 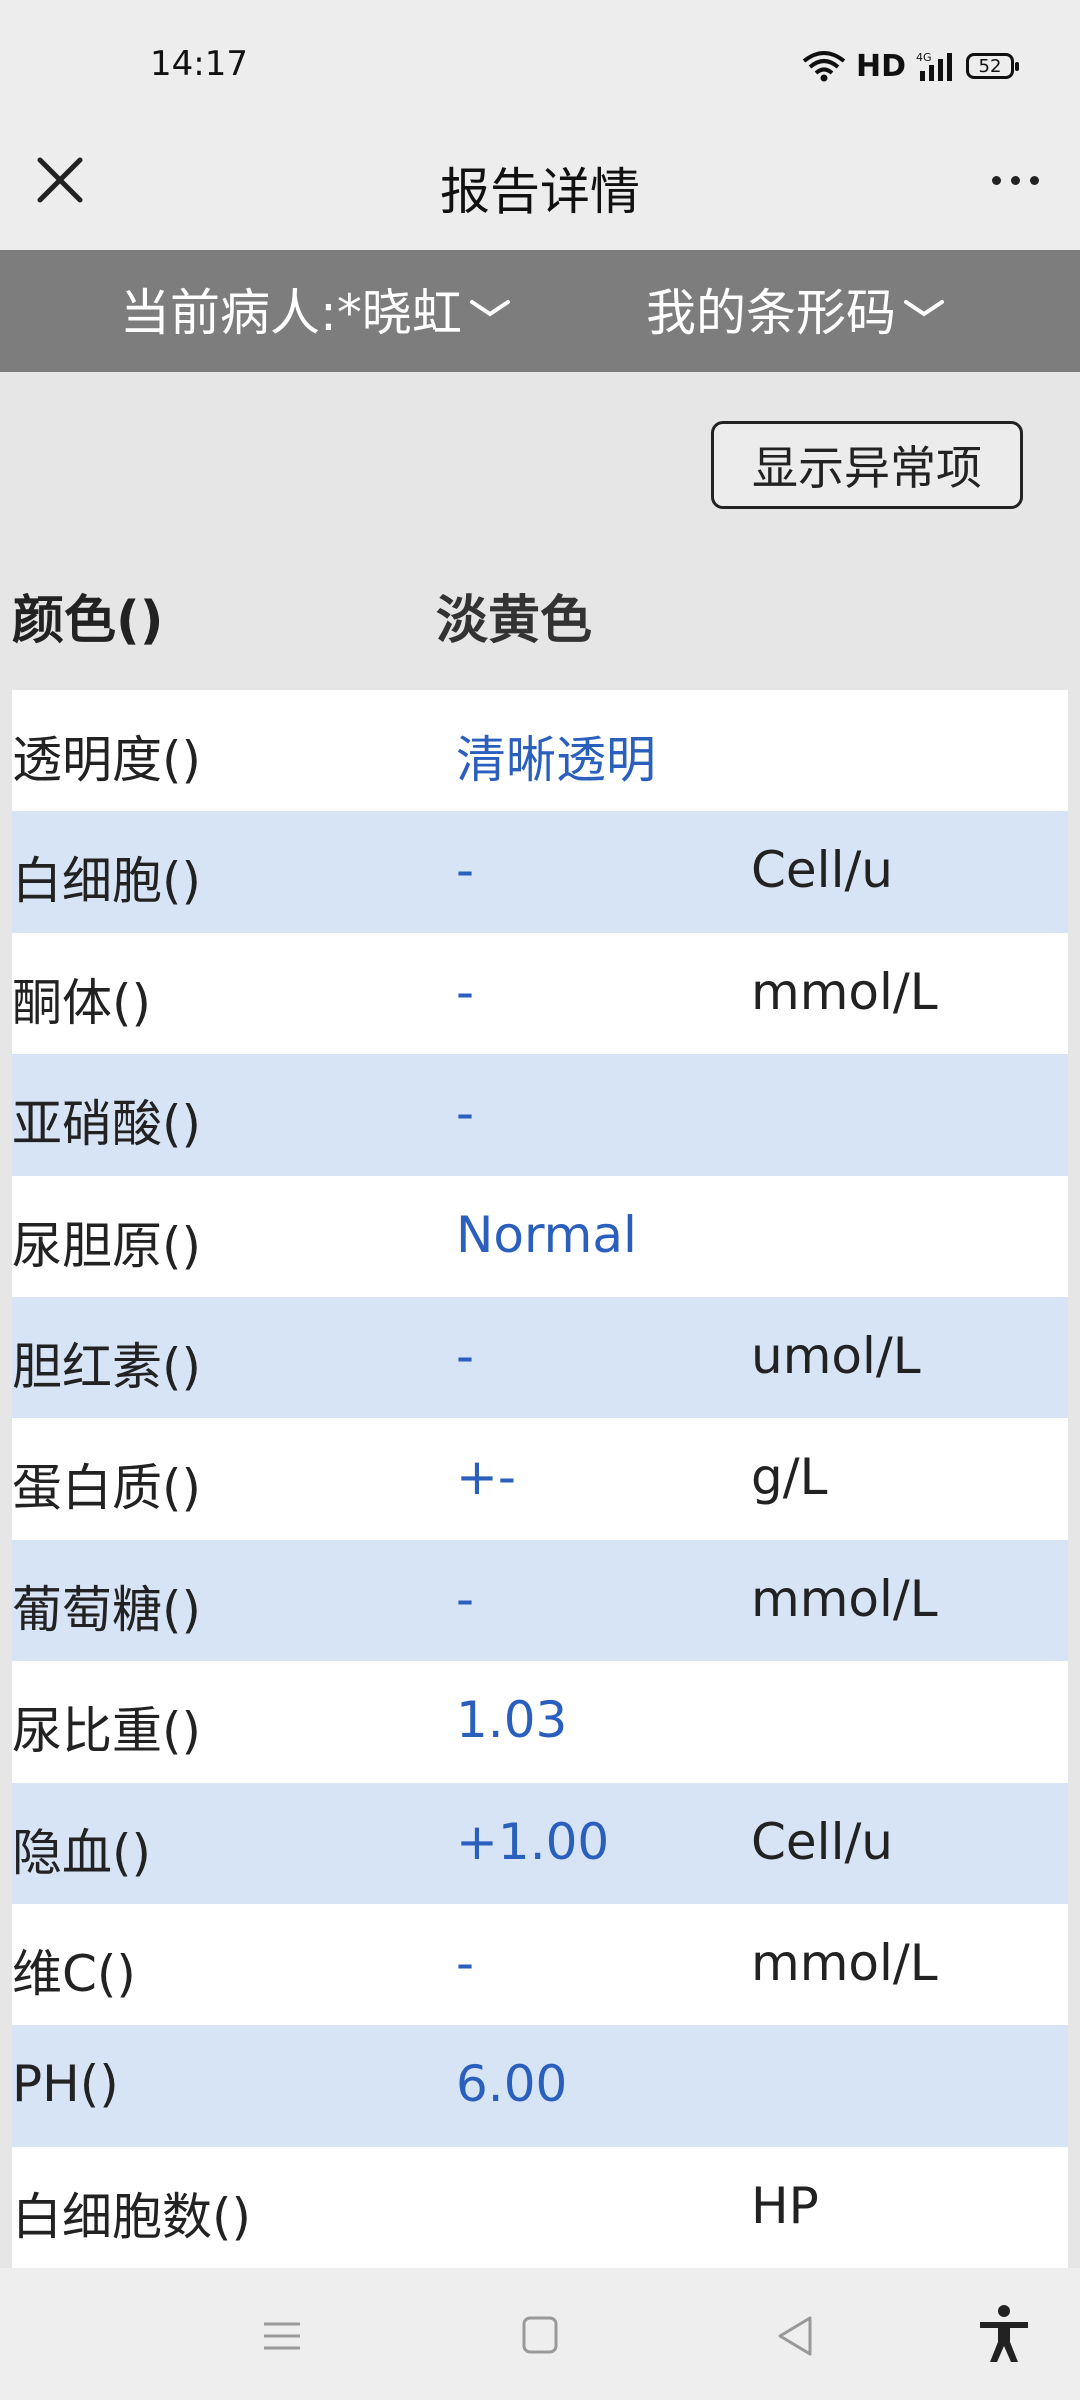 What do you see at coordinates (540, 2207) in the screenshot?
I see `table-row: 白细胞数() HP` at bounding box center [540, 2207].